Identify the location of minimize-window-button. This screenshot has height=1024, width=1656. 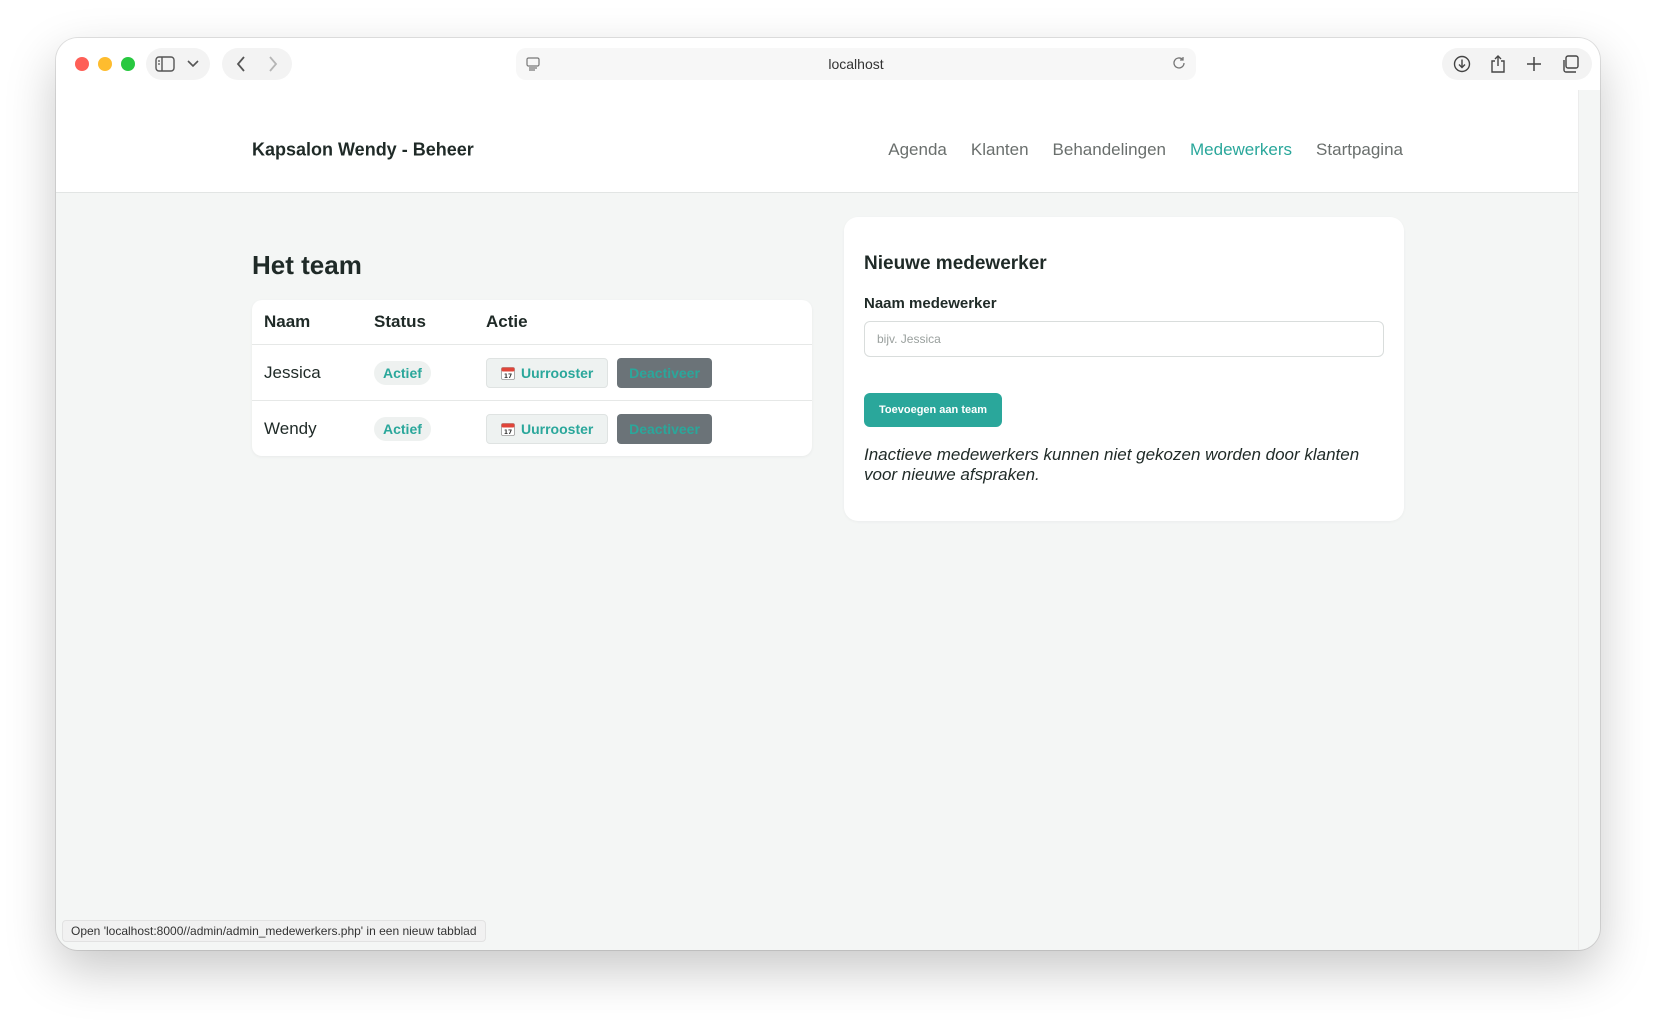
(105, 64).